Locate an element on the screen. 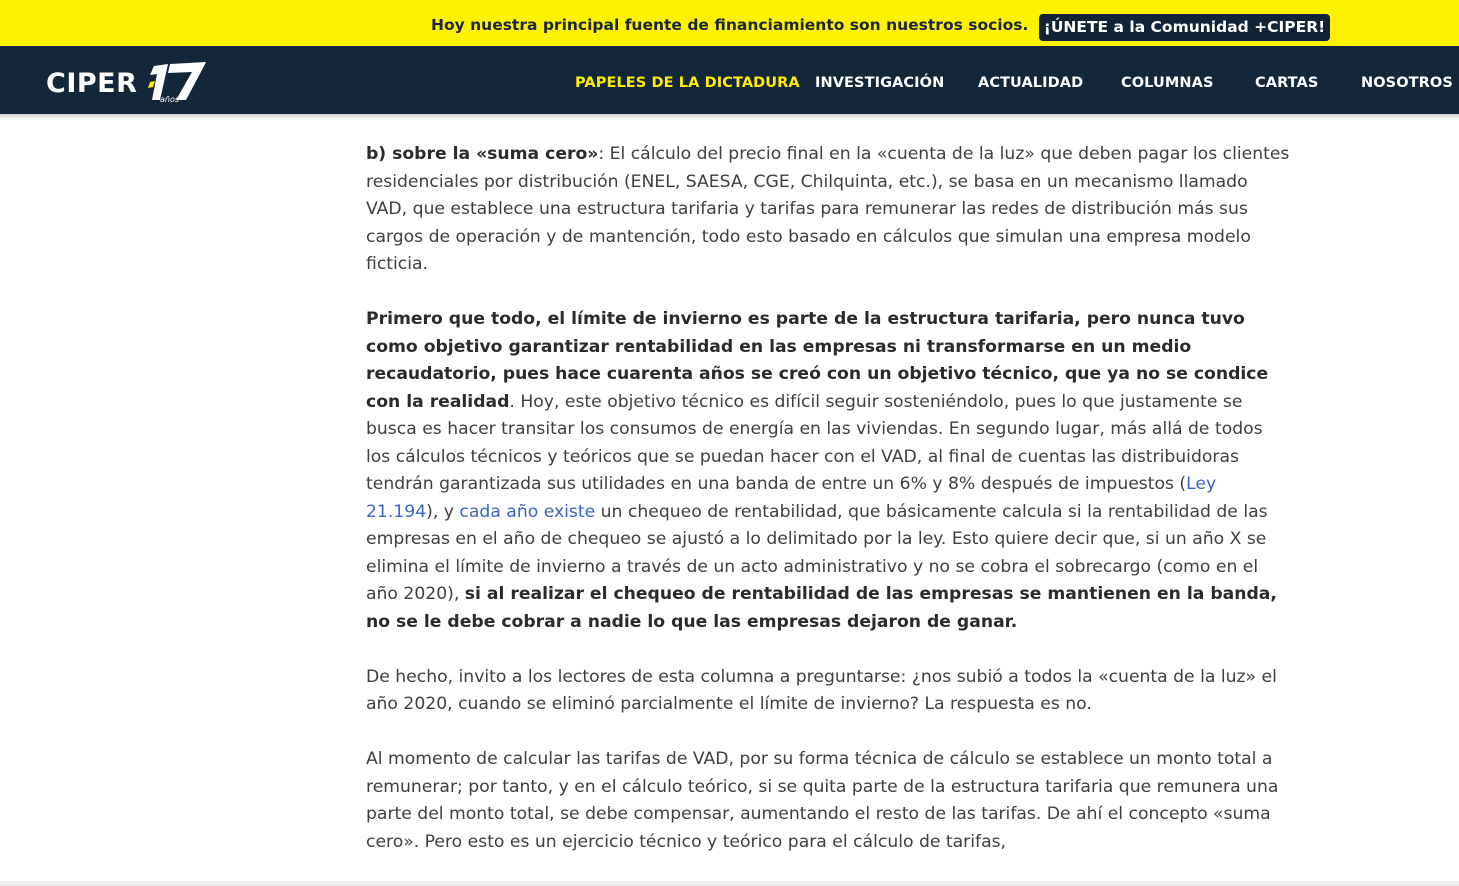 This screenshot has height=886, width=1459. navbar-shadow is located at coordinates (729, 117).